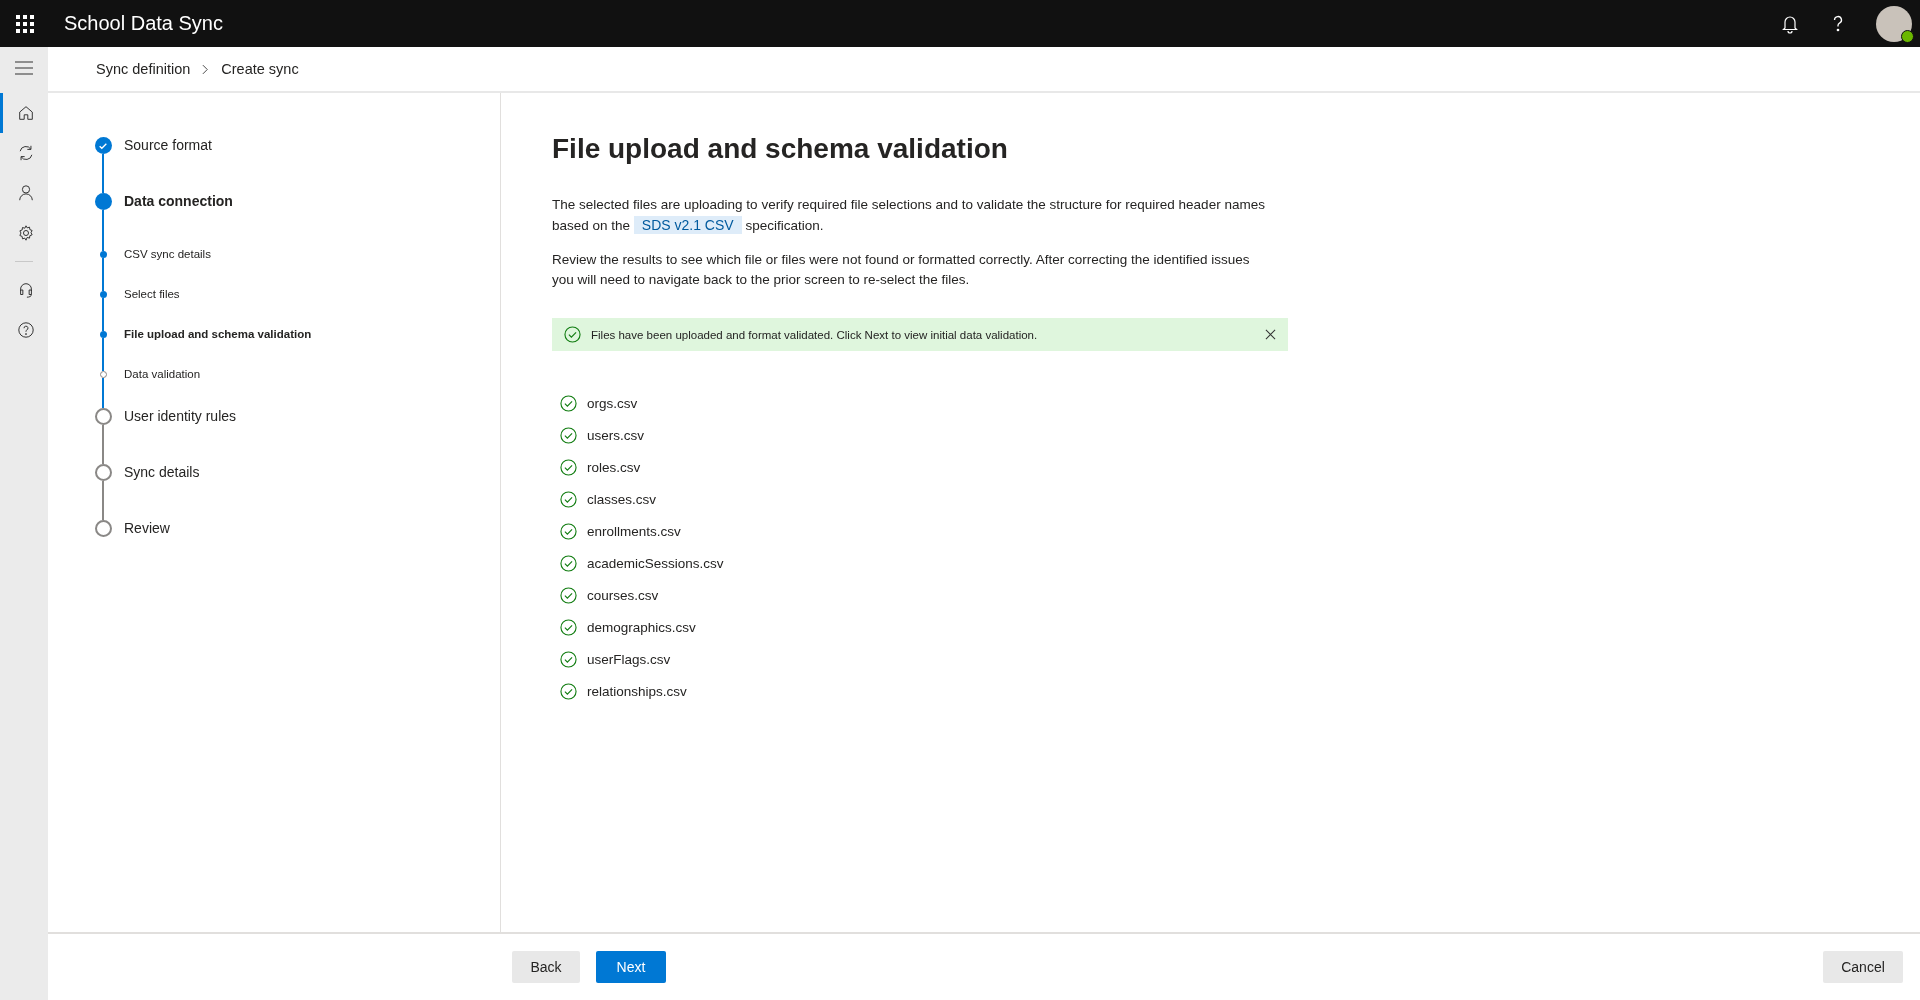  What do you see at coordinates (25, 113) in the screenshot?
I see `home-icon` at bounding box center [25, 113].